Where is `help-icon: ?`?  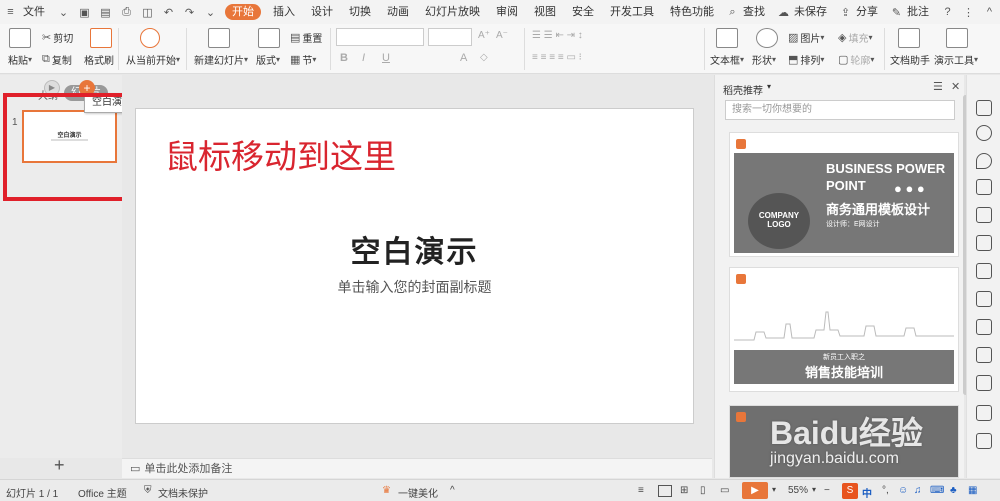 help-icon: ? is located at coordinates (947, 12).